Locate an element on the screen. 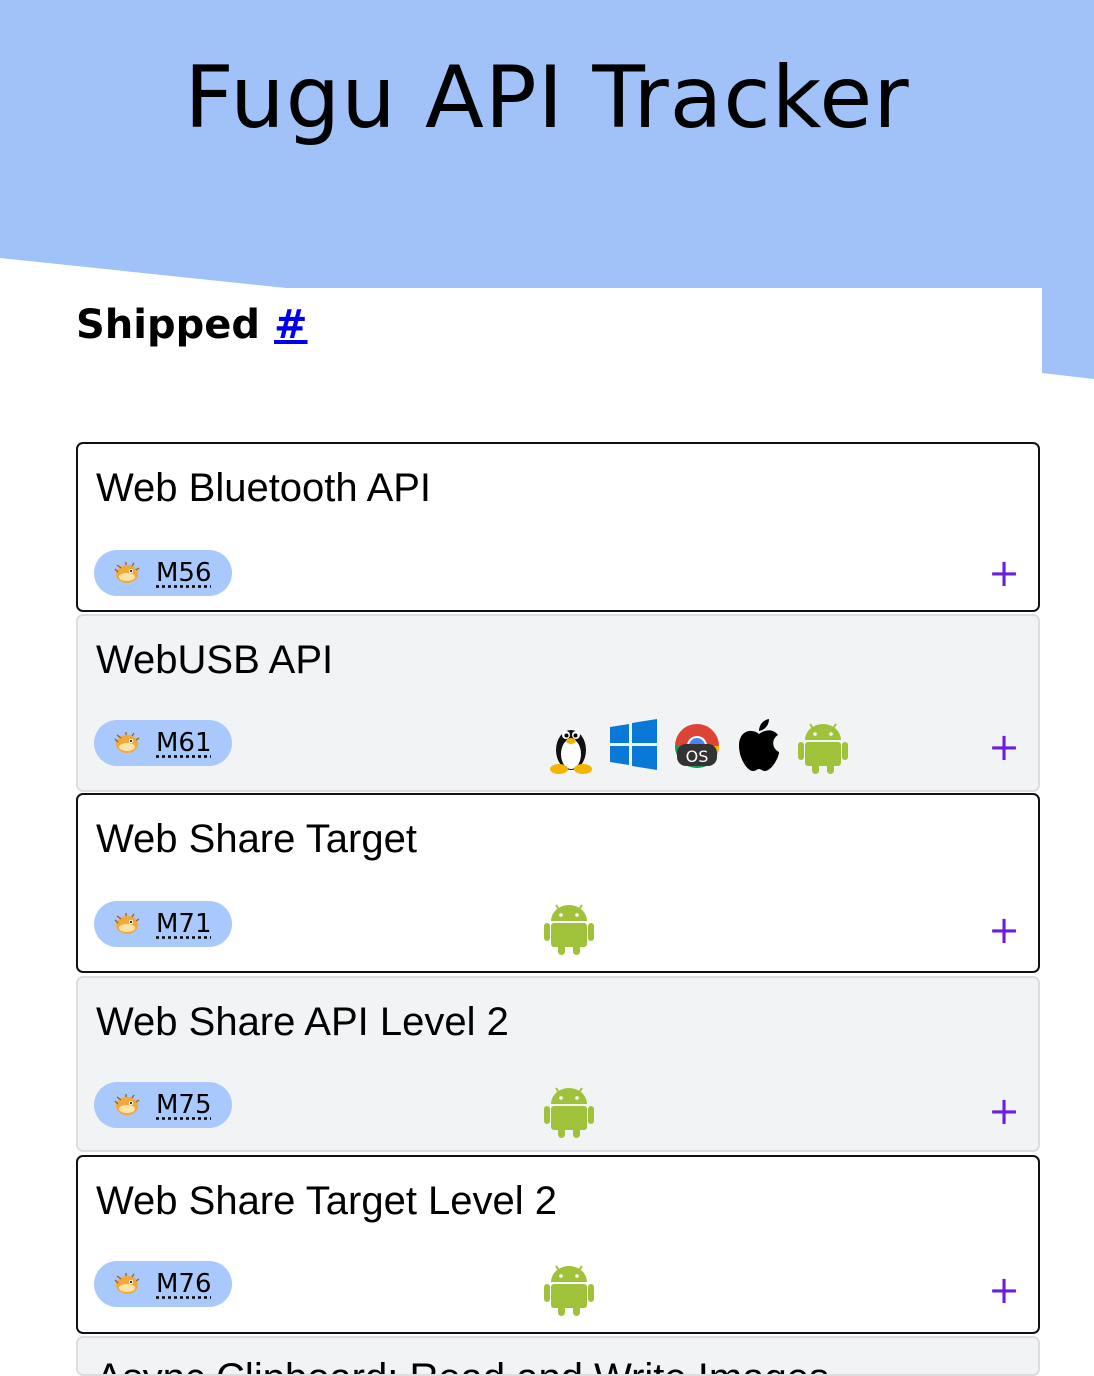 This screenshot has height=1376, width=1094. milestone-label: M61 is located at coordinates (184, 743).